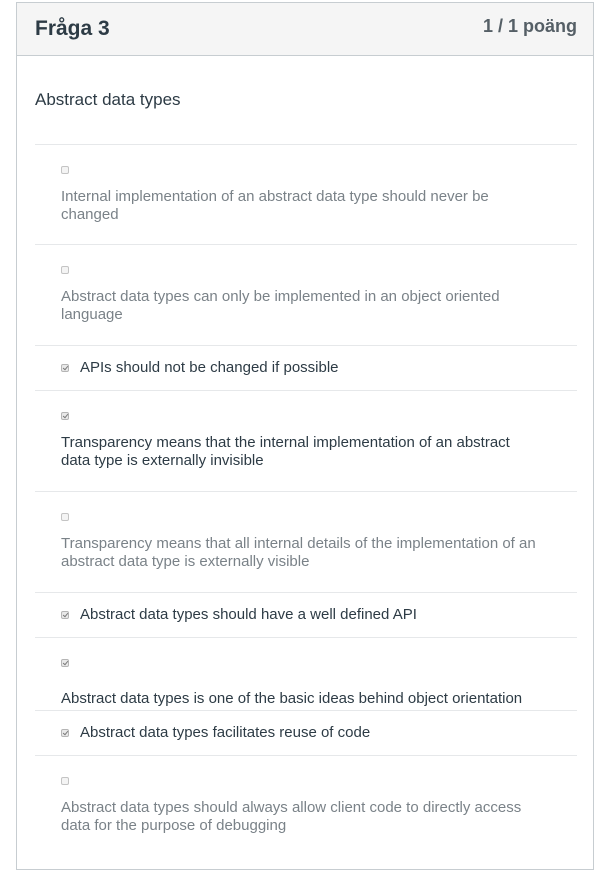 The height and width of the screenshot is (882, 605). I want to click on question-title: Fråga 3, so click(72, 28).